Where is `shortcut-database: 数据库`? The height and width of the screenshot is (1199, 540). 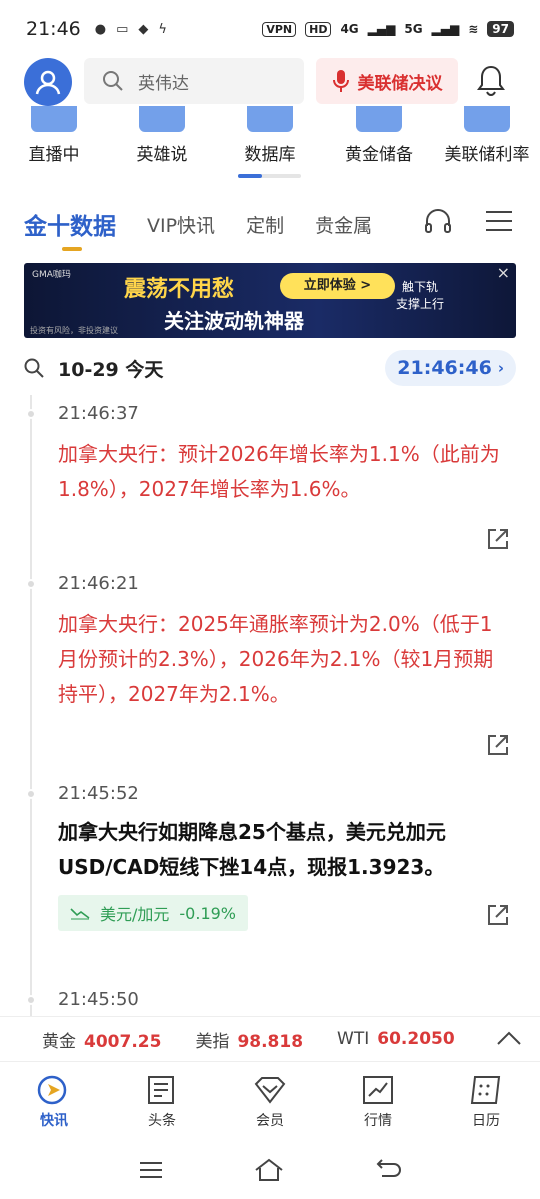 shortcut-database: 数据库 is located at coordinates (270, 135).